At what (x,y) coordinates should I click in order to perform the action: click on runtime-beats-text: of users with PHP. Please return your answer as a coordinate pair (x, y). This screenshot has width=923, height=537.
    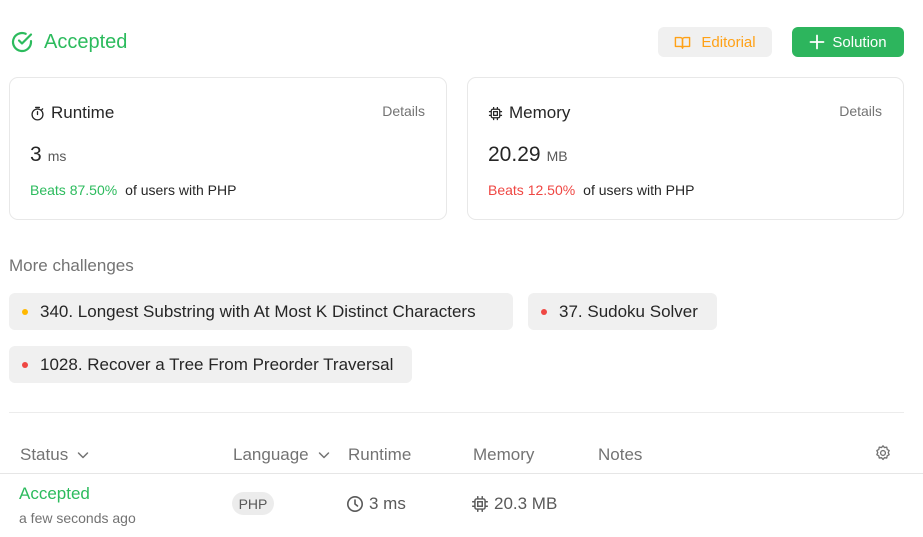
    Looking at the image, I should click on (181, 190).